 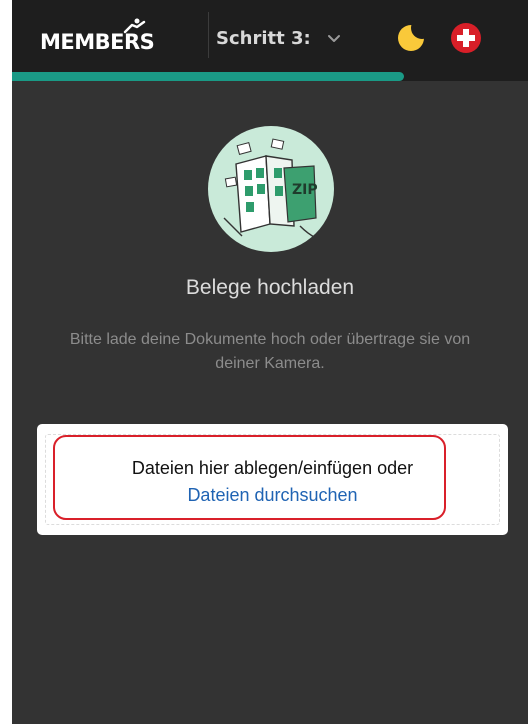 I want to click on dropzone-border, so click(x=272, y=479).